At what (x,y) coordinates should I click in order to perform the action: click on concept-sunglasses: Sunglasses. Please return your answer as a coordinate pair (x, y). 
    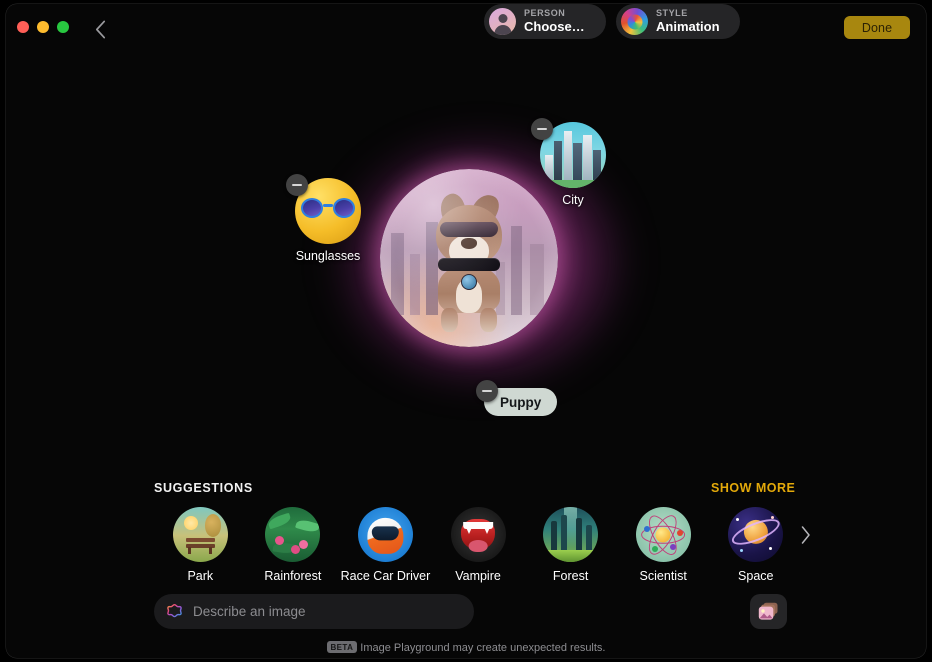
    Looking at the image, I should click on (325, 218).